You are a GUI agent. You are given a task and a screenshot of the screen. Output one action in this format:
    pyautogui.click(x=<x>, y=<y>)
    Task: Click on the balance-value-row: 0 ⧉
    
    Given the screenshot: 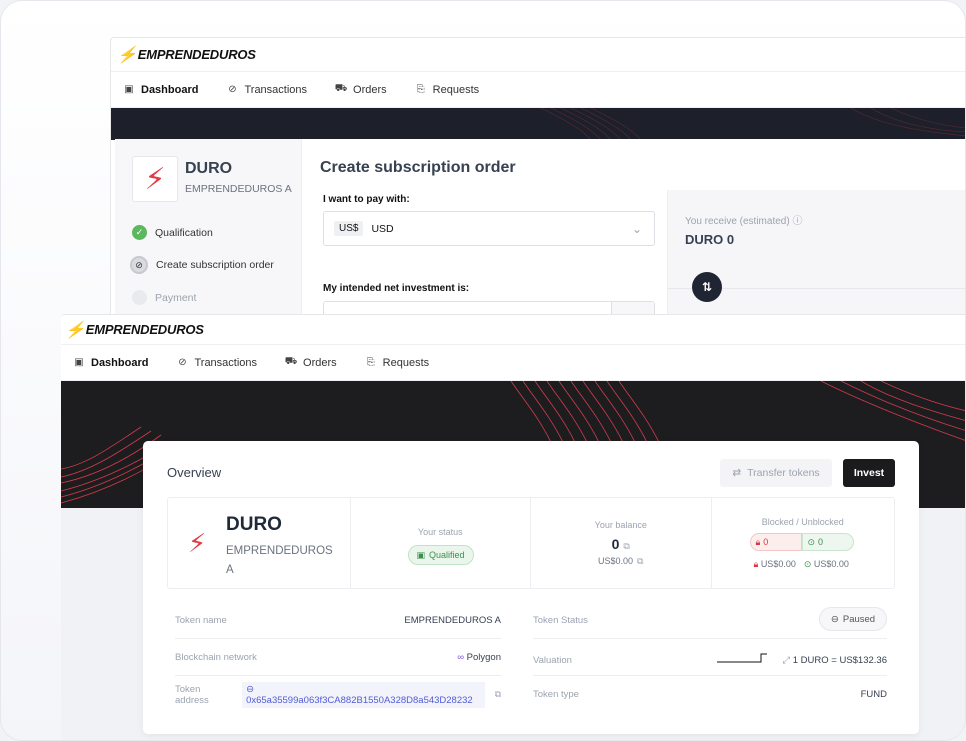 What is the action you would take?
    pyautogui.click(x=621, y=544)
    